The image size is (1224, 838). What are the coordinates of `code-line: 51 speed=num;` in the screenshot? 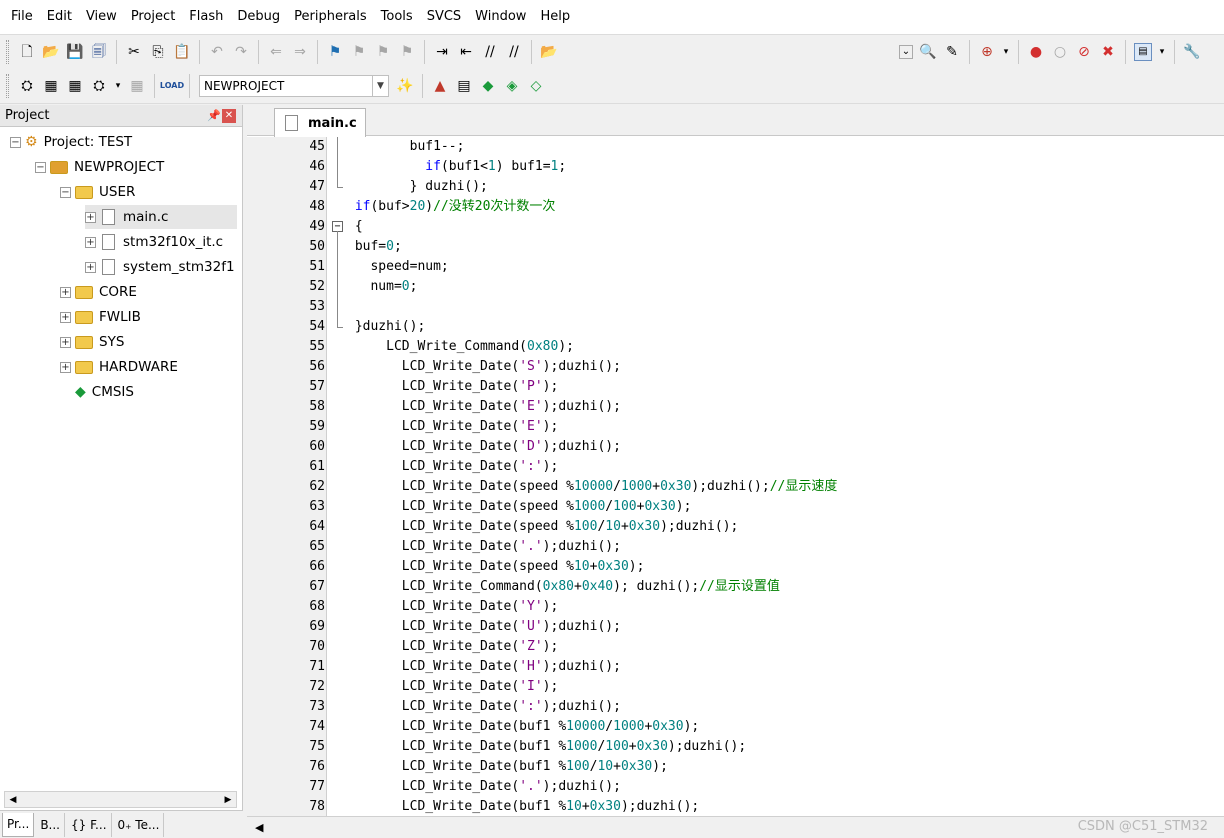 It's located at (735, 267).